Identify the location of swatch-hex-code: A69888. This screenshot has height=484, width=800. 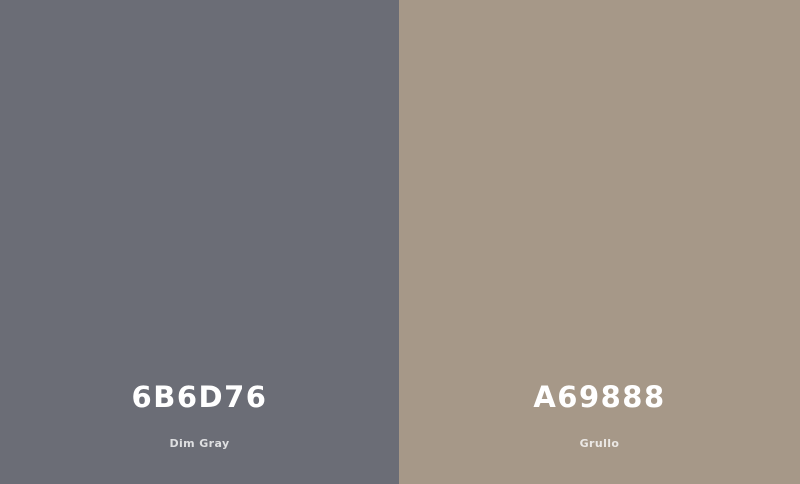
(599, 397).